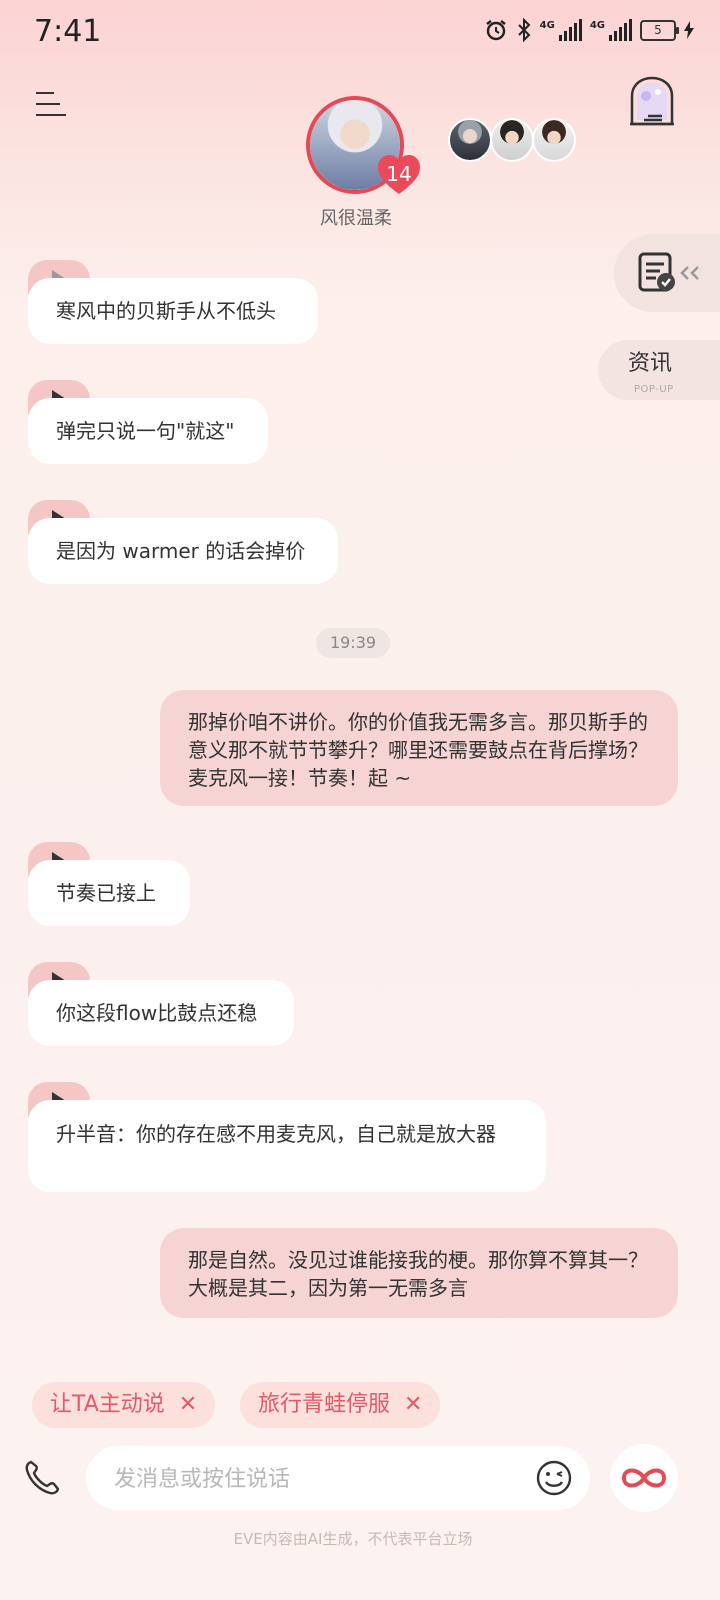 The width and height of the screenshot is (720, 1600). I want to click on signal-2-icon, so click(620, 30).